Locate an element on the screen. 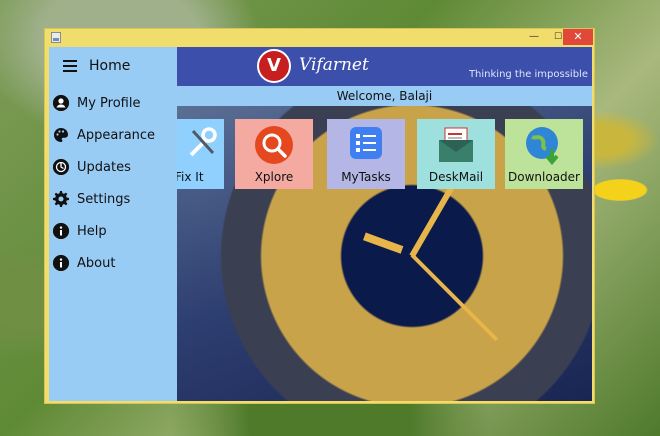 This screenshot has height=436, width=660. tile-fix-it: Fix It is located at coordinates (200, 154).